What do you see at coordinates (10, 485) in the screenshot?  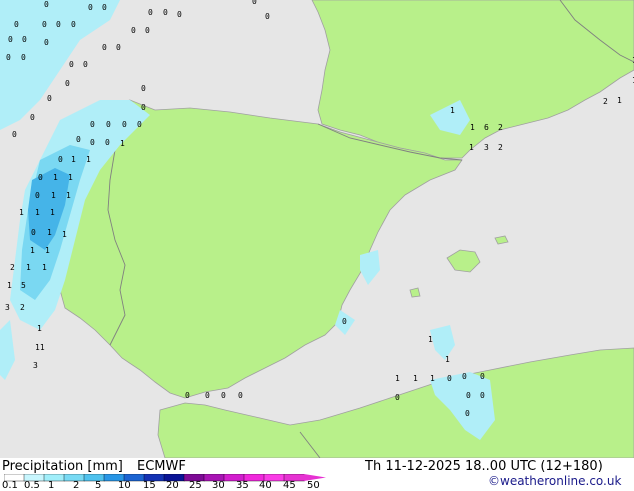 I see `legend-tick-label: 0.1` at bounding box center [10, 485].